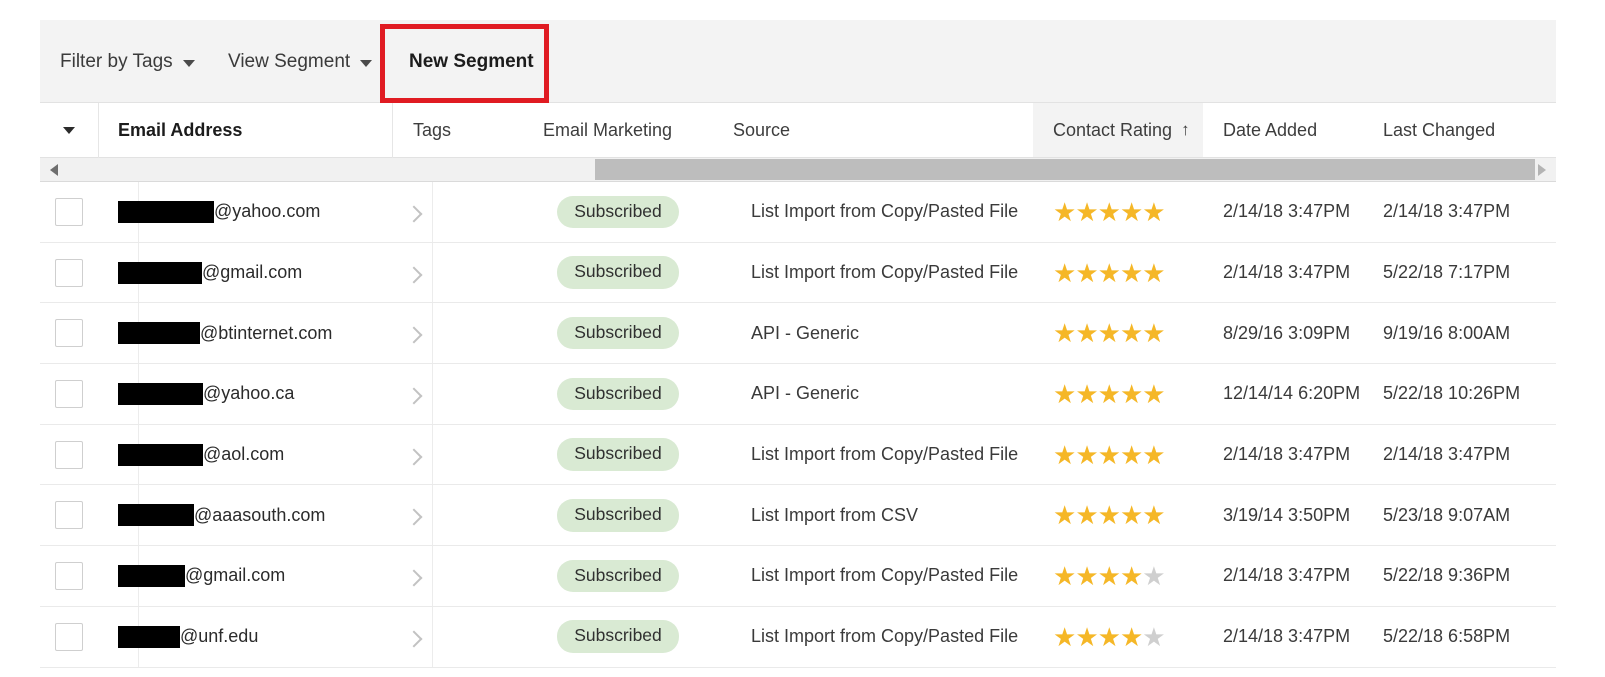 The width and height of the screenshot is (1605, 677). What do you see at coordinates (618, 130) in the screenshot?
I see `column-header-email-marketing: Email Marketing` at bounding box center [618, 130].